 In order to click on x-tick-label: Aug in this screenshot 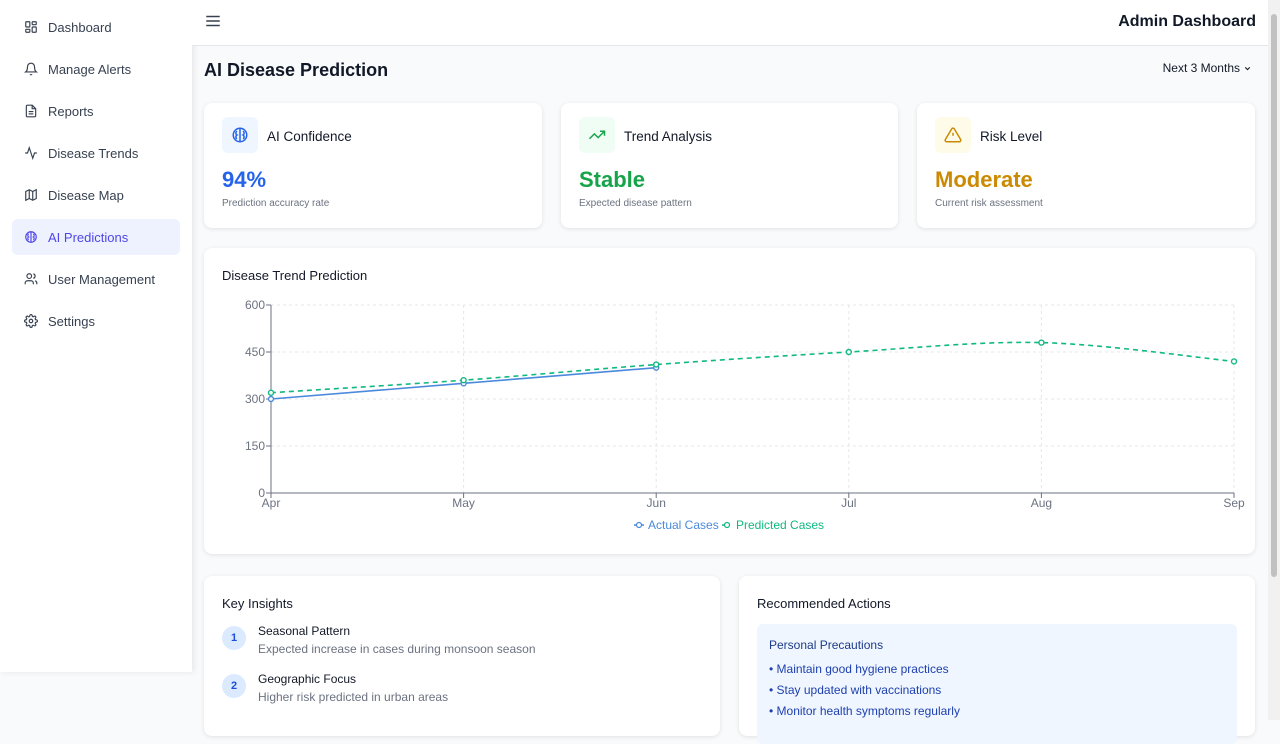, I will do `click(1041, 503)`.